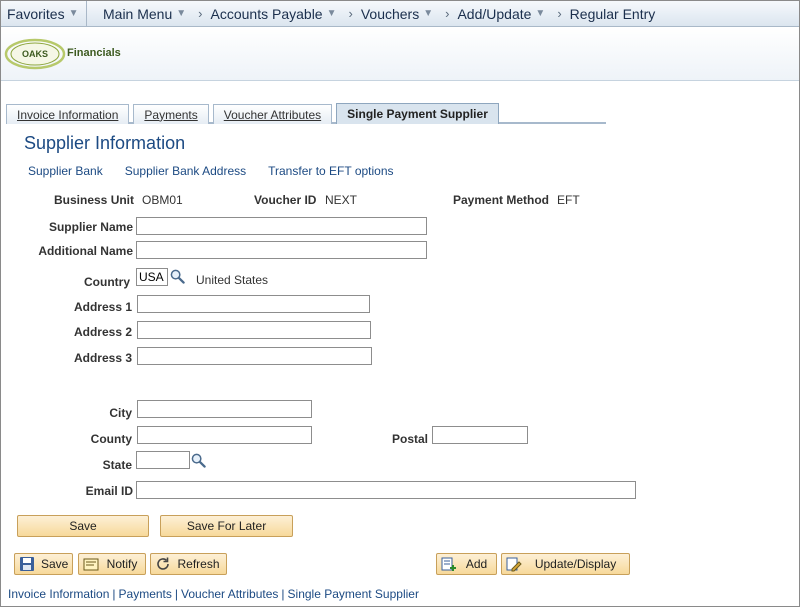 The image size is (800, 607). I want to click on breadcrumb-accounts-payable: Accounts Payable ▼, so click(274, 14).